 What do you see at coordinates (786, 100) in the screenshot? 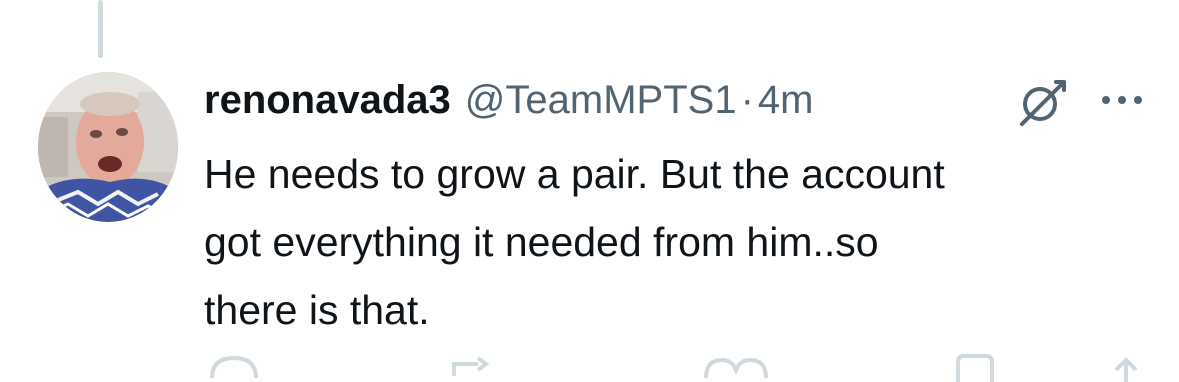
I see `timestamp: 4m` at bounding box center [786, 100].